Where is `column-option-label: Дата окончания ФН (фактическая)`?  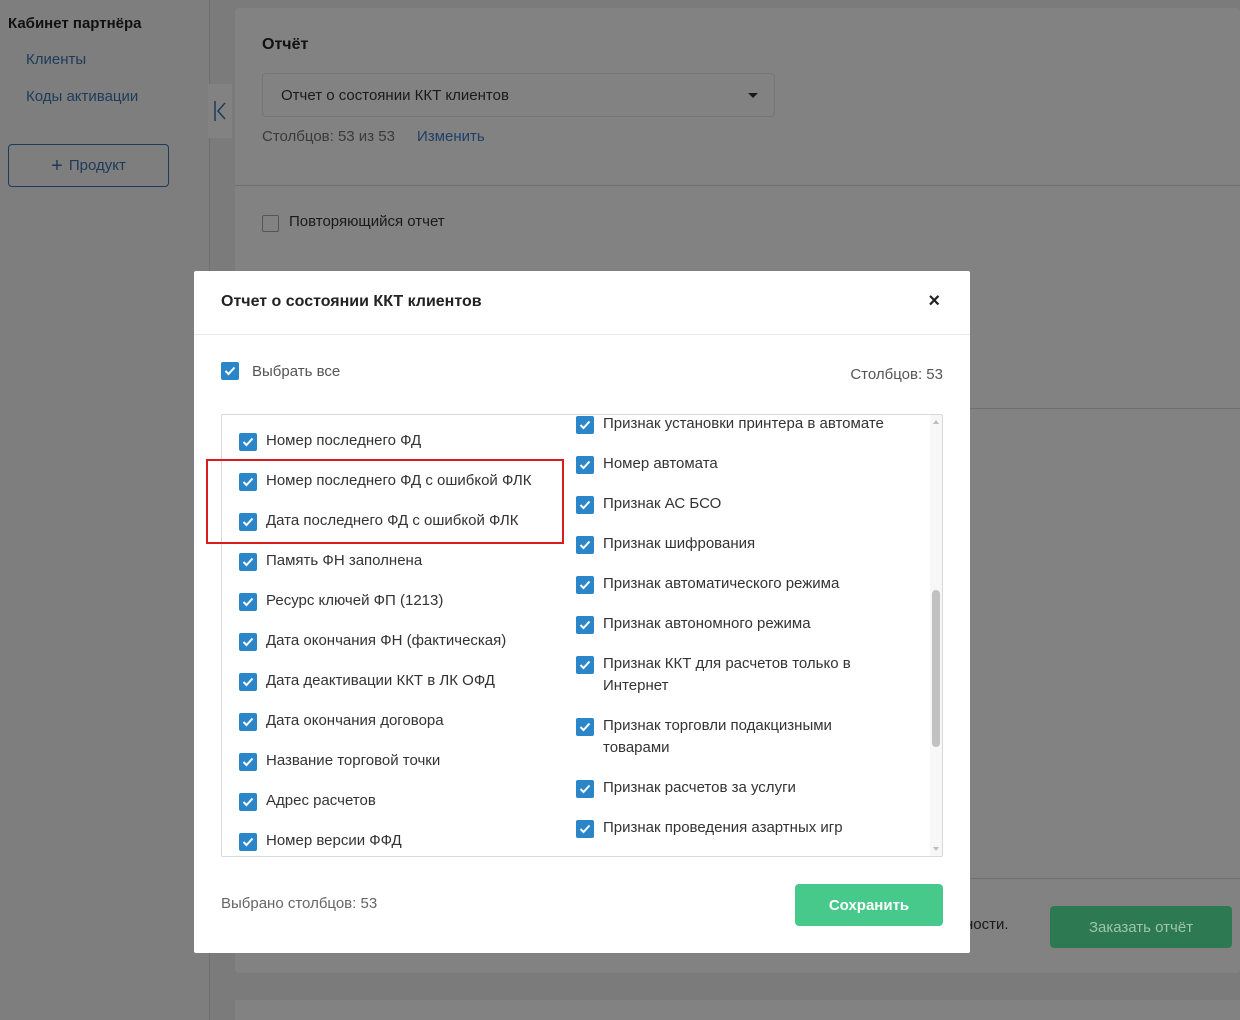 column-option-label: Дата окончания ФН (фактическая) is located at coordinates (386, 640).